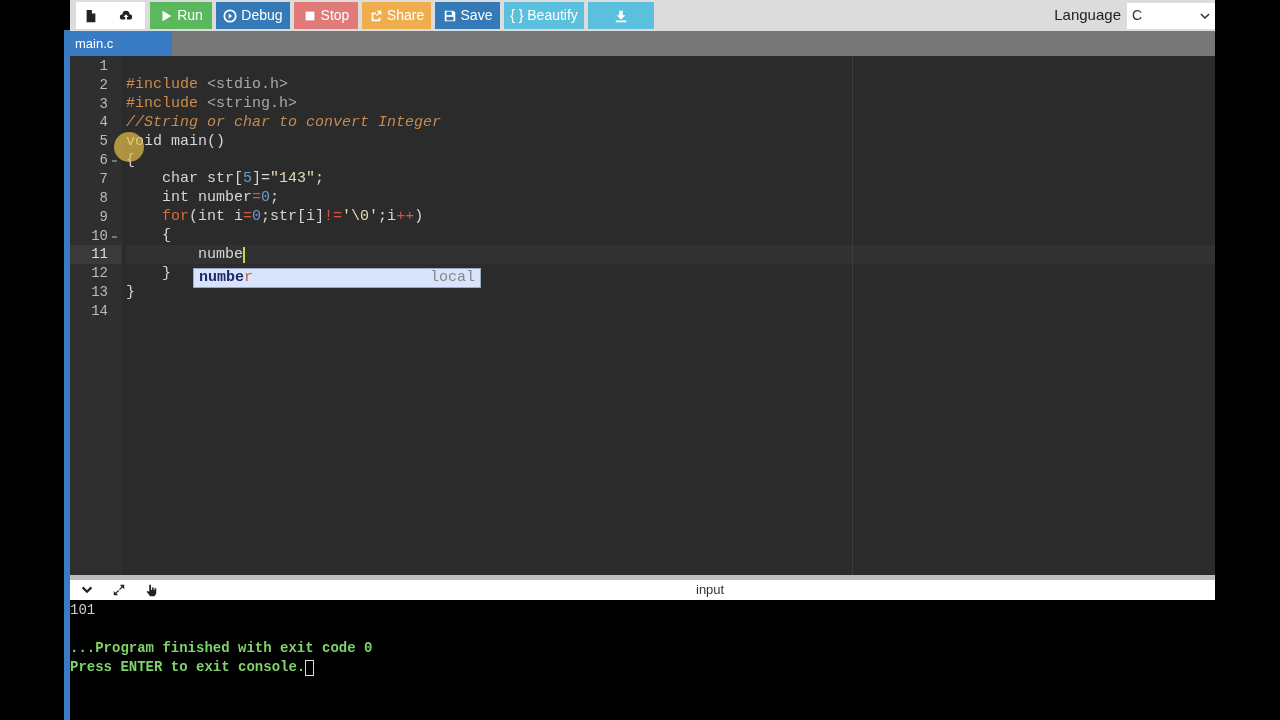  I want to click on code-line: #include <stdio.h>, so click(207, 85).